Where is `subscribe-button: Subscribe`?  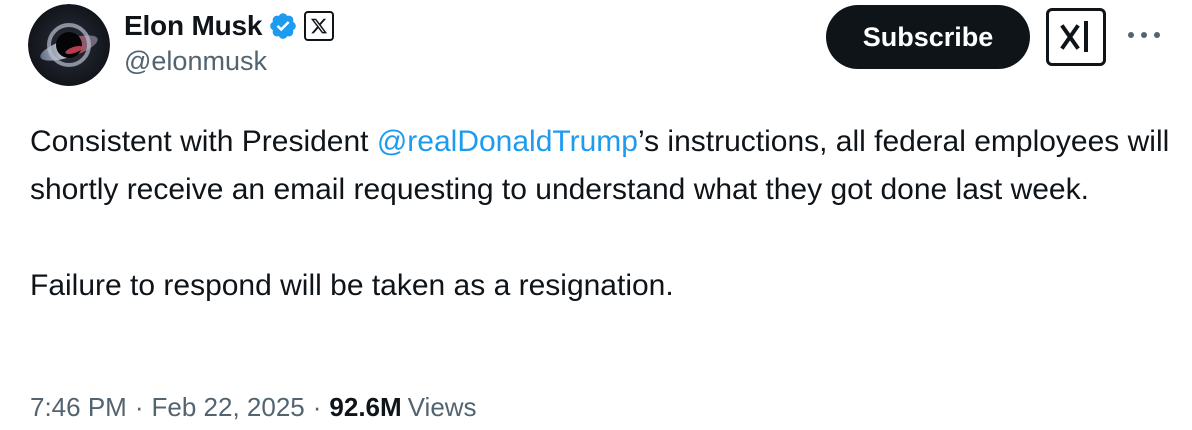 subscribe-button: Subscribe is located at coordinates (928, 37).